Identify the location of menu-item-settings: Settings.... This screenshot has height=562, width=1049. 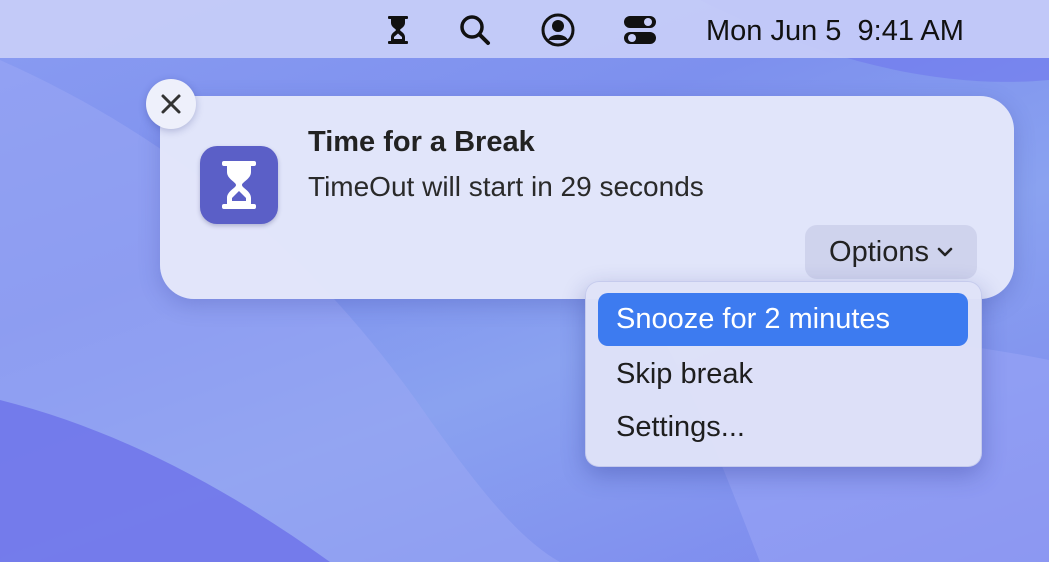
(783, 427).